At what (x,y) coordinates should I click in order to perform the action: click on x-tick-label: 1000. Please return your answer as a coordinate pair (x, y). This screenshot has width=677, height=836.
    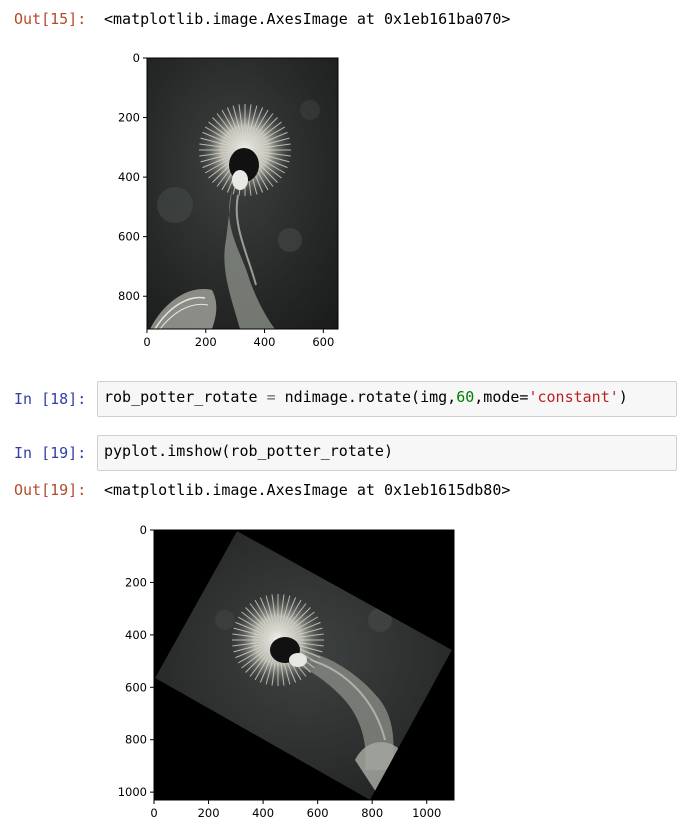
    Looking at the image, I should click on (426, 813).